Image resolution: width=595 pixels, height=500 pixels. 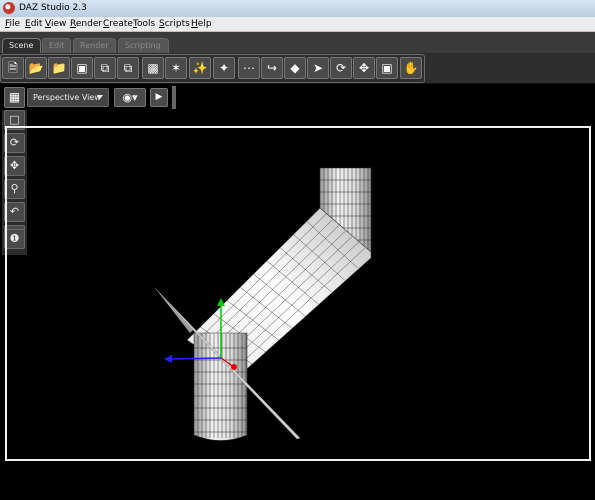 I want to click on new-camera-icon: ▩, so click(x=153, y=68).